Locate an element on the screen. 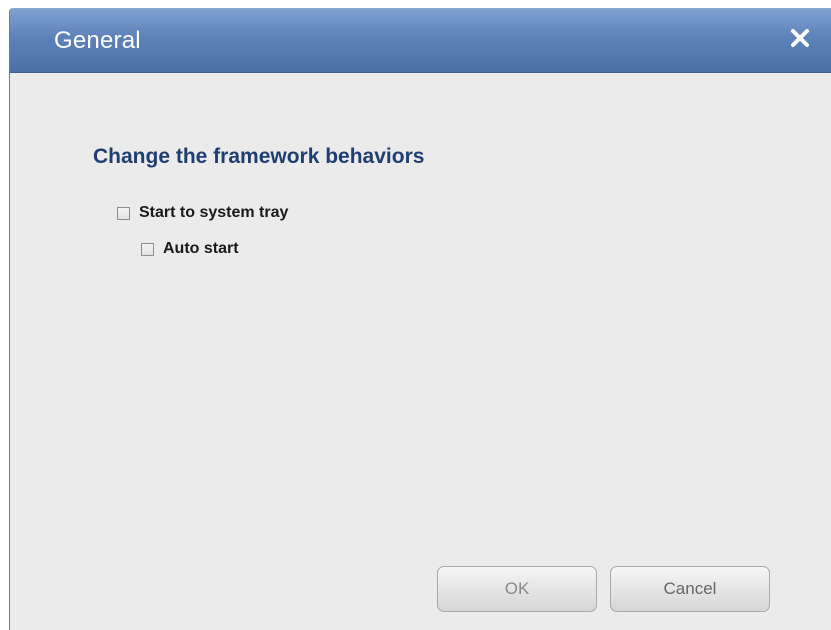 The image size is (831, 630). start-to-system-tray-checkbox is located at coordinates (123, 213).